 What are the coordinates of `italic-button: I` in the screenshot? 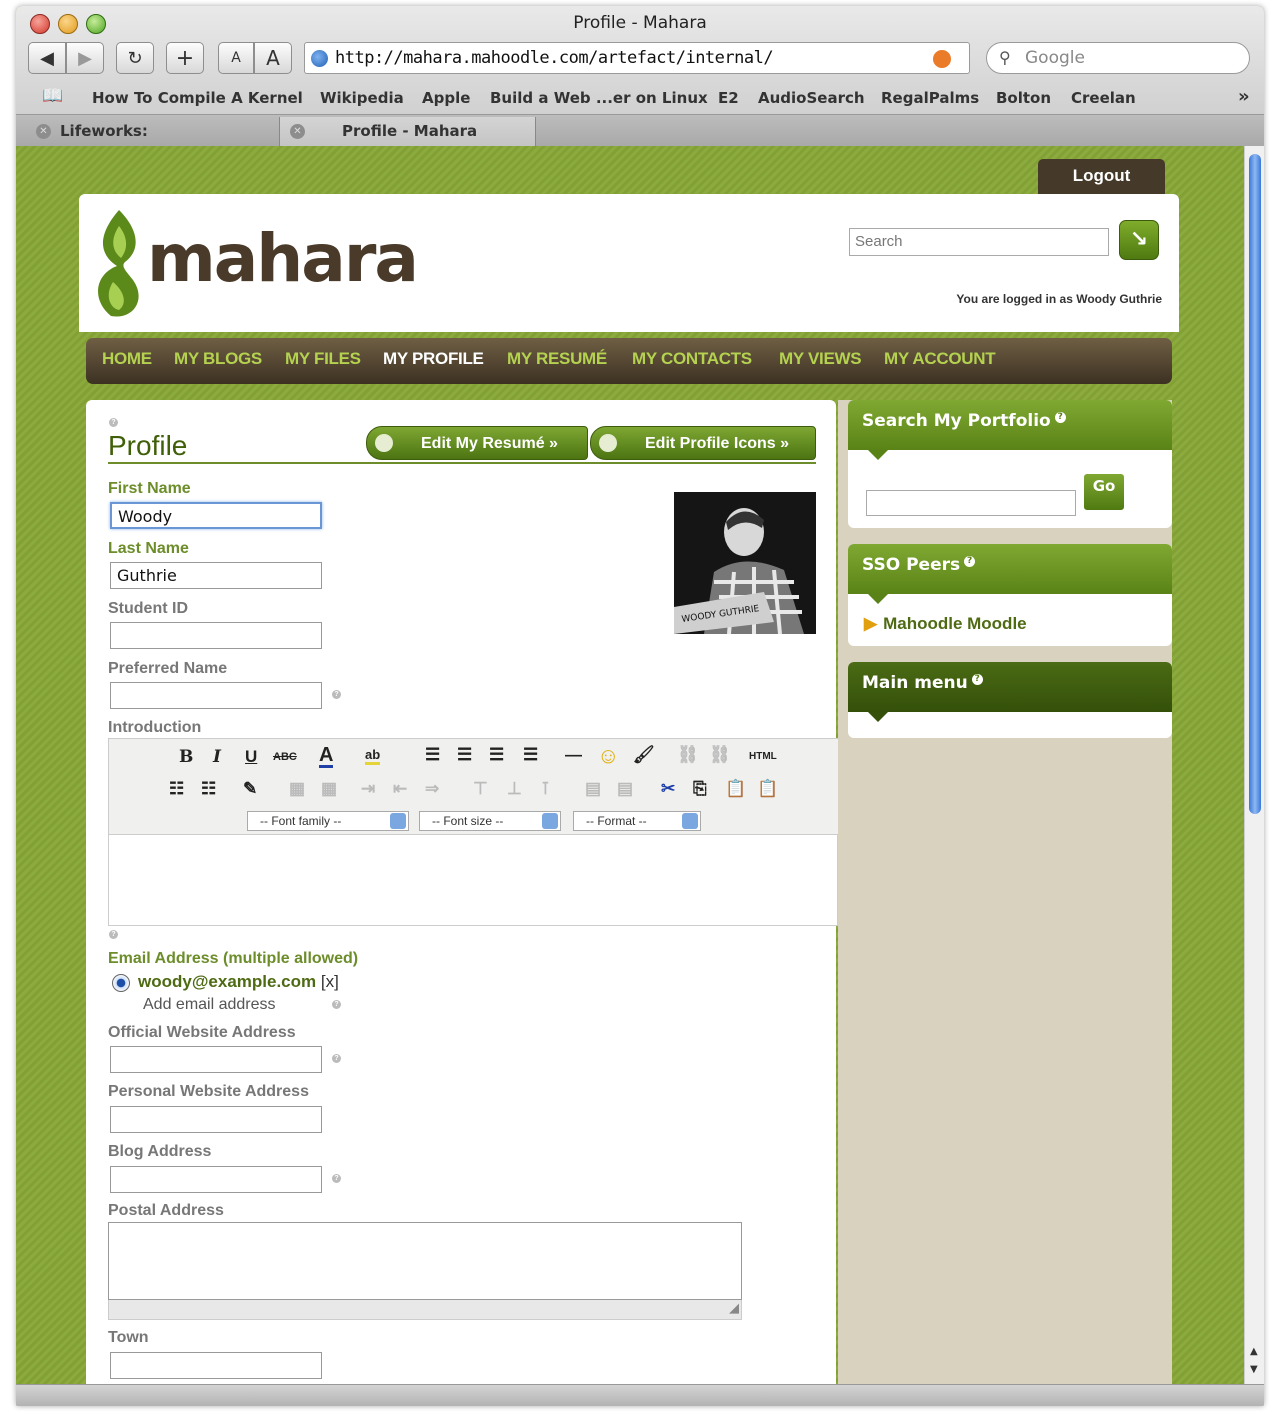 It's located at (217, 757).